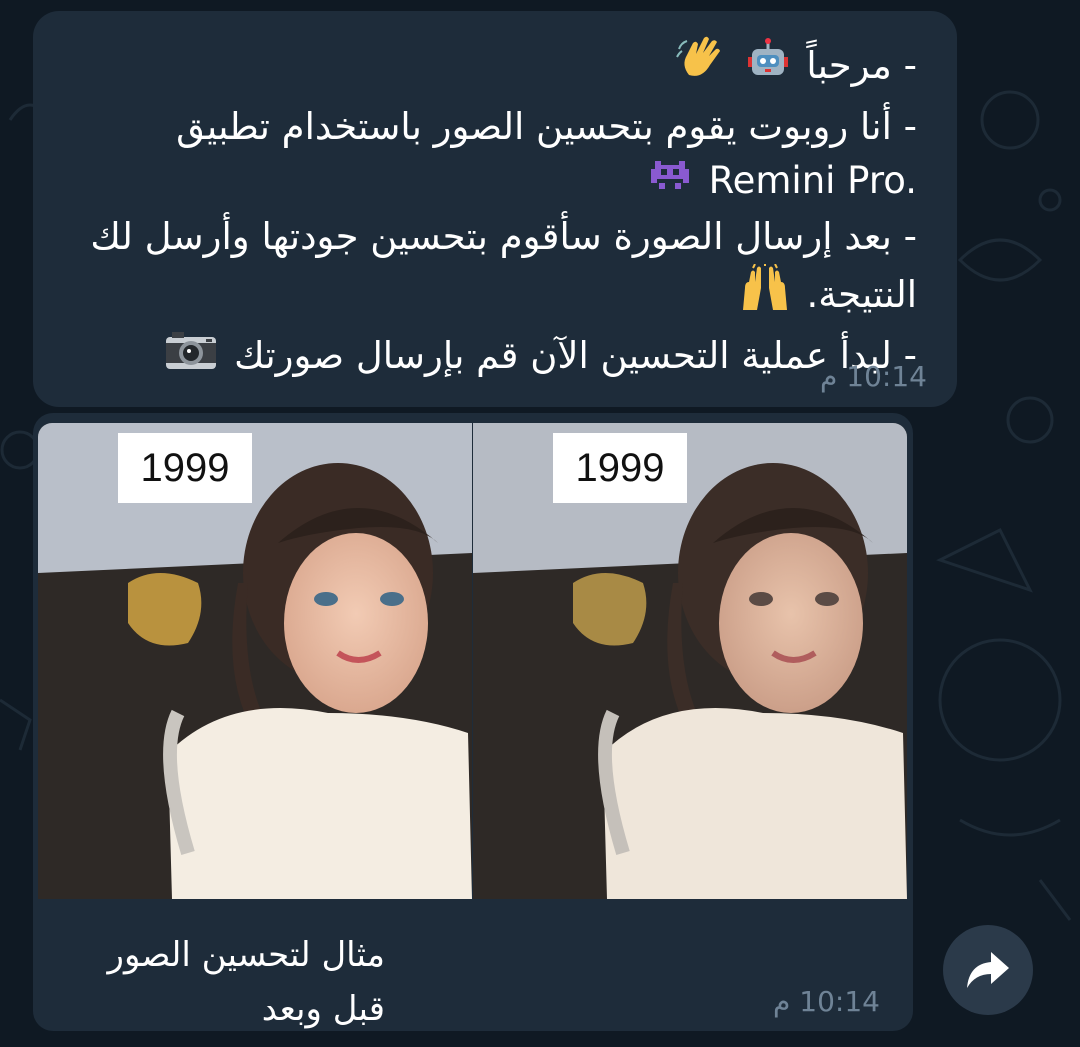 The height and width of the screenshot is (1047, 1080). What do you see at coordinates (812, 180) in the screenshot?
I see `line-text: Remini Pro.` at bounding box center [812, 180].